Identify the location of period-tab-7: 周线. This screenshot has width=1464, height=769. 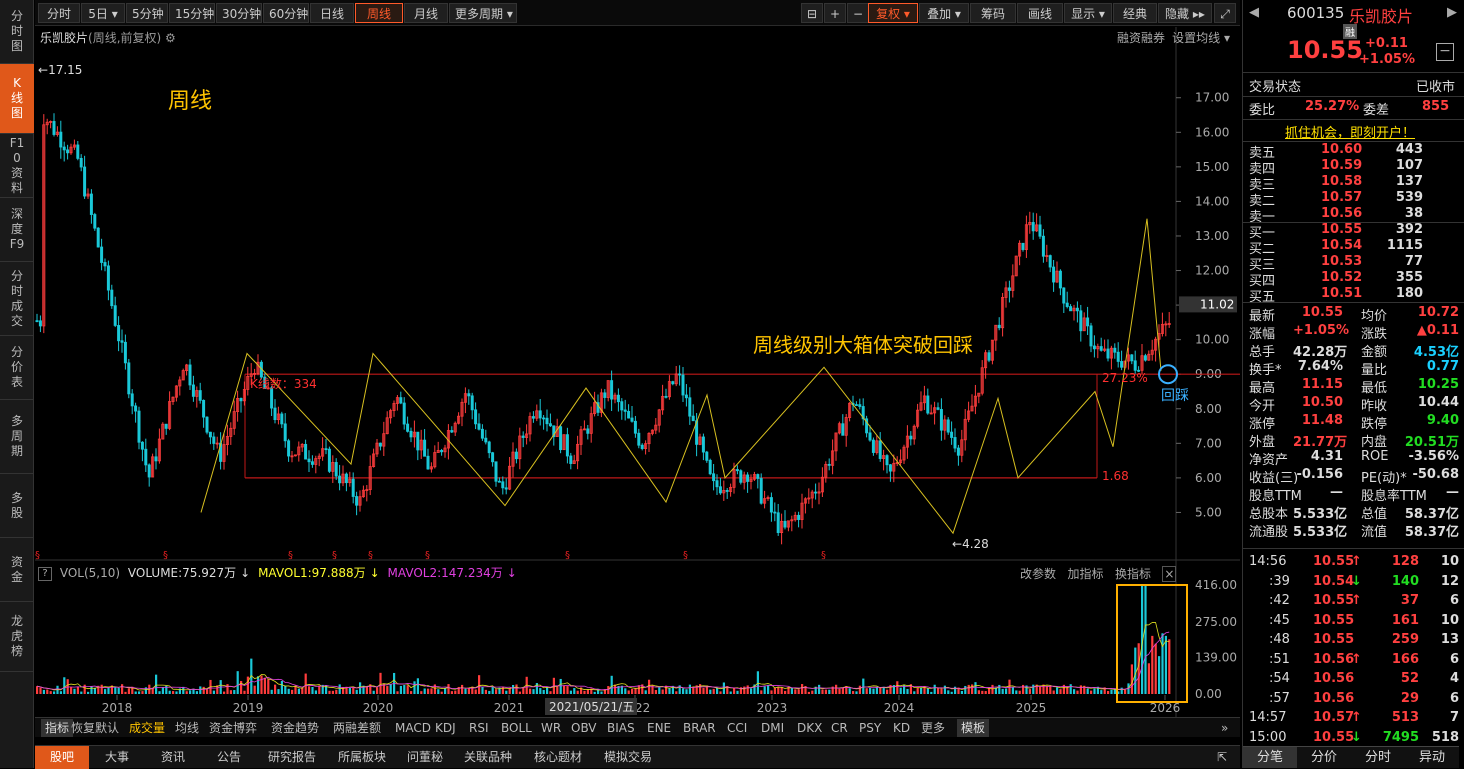
(379, 13).